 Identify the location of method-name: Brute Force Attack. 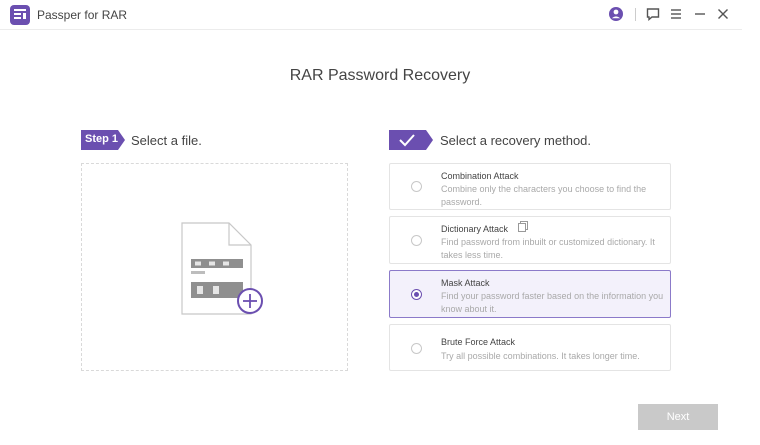
(478, 342).